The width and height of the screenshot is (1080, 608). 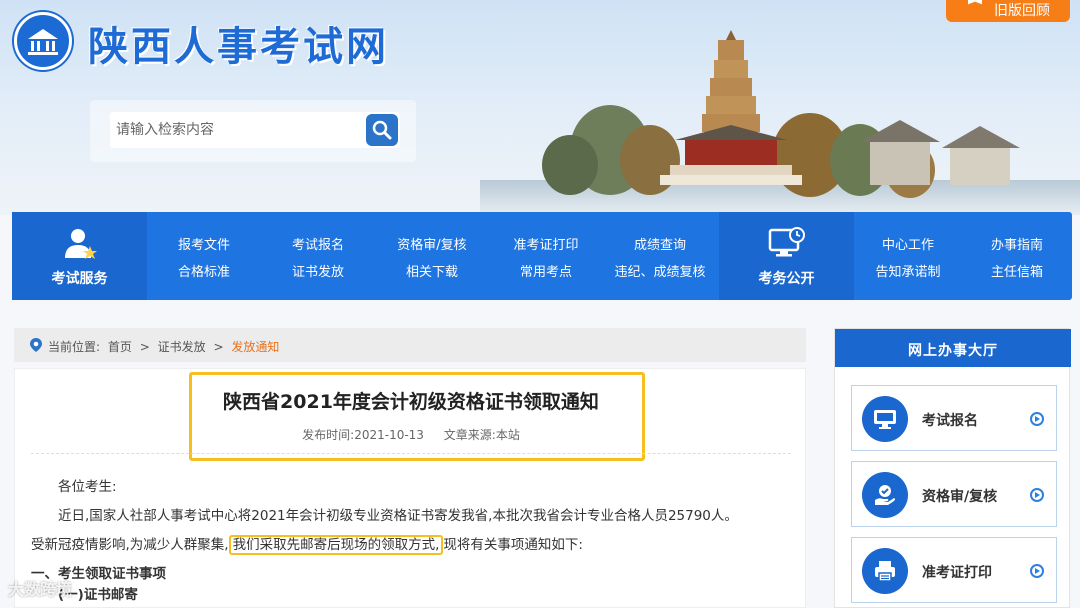 I want to click on sidebar-item-review: 资格审/复核, so click(x=954, y=494).